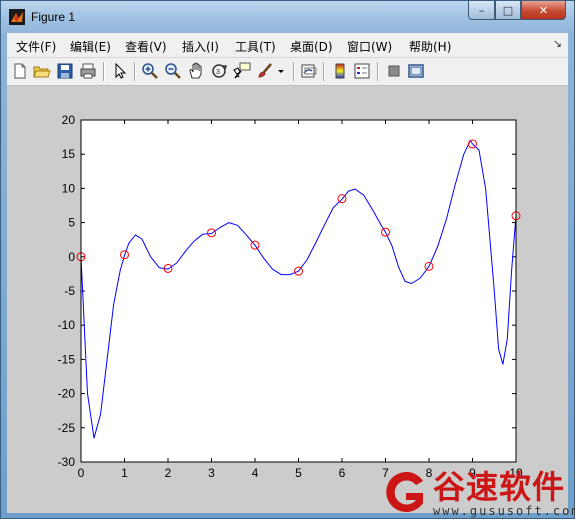 The image size is (575, 519). I want to click on save-icon, so click(65, 71).